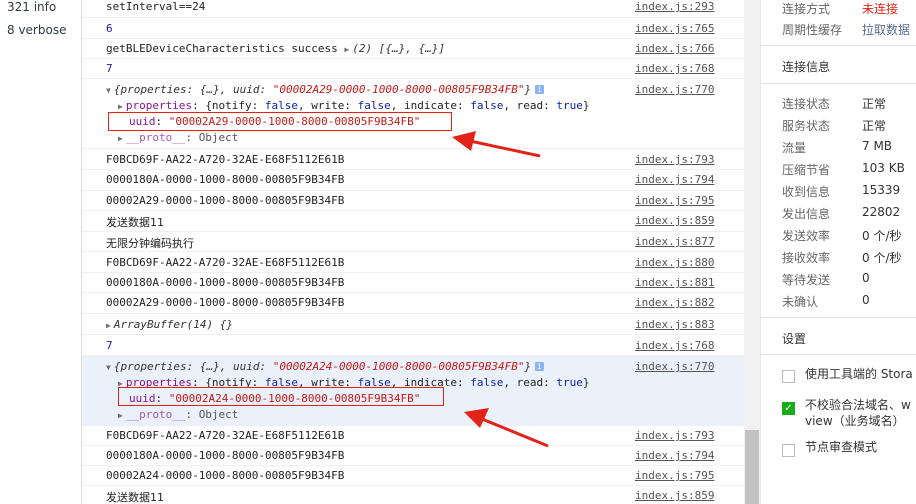 The width and height of the screenshot is (916, 504). What do you see at coordinates (849, 31) in the screenshot?
I see `info-row-periodic-cache: 周期性缓存 拉取数据` at bounding box center [849, 31].